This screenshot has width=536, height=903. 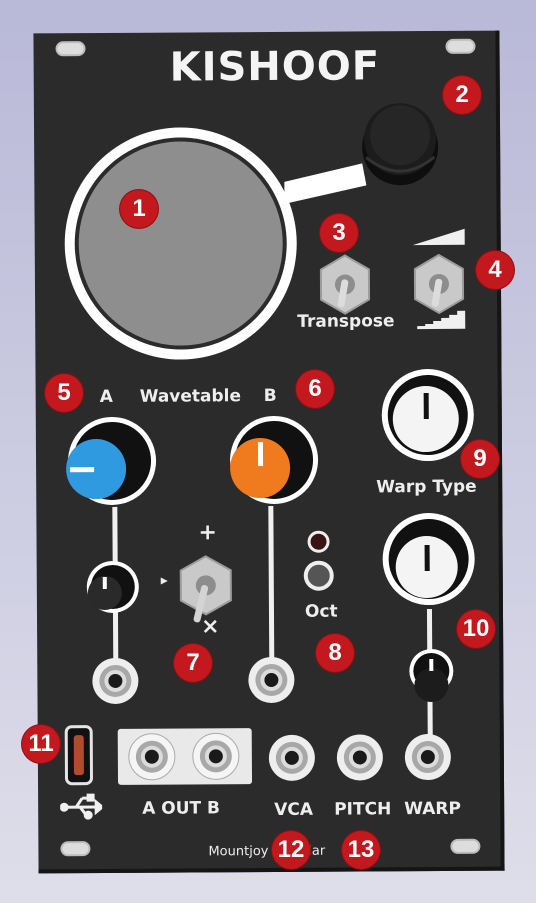 What do you see at coordinates (216, 756) in the screenshot?
I see `out-b-jack` at bounding box center [216, 756].